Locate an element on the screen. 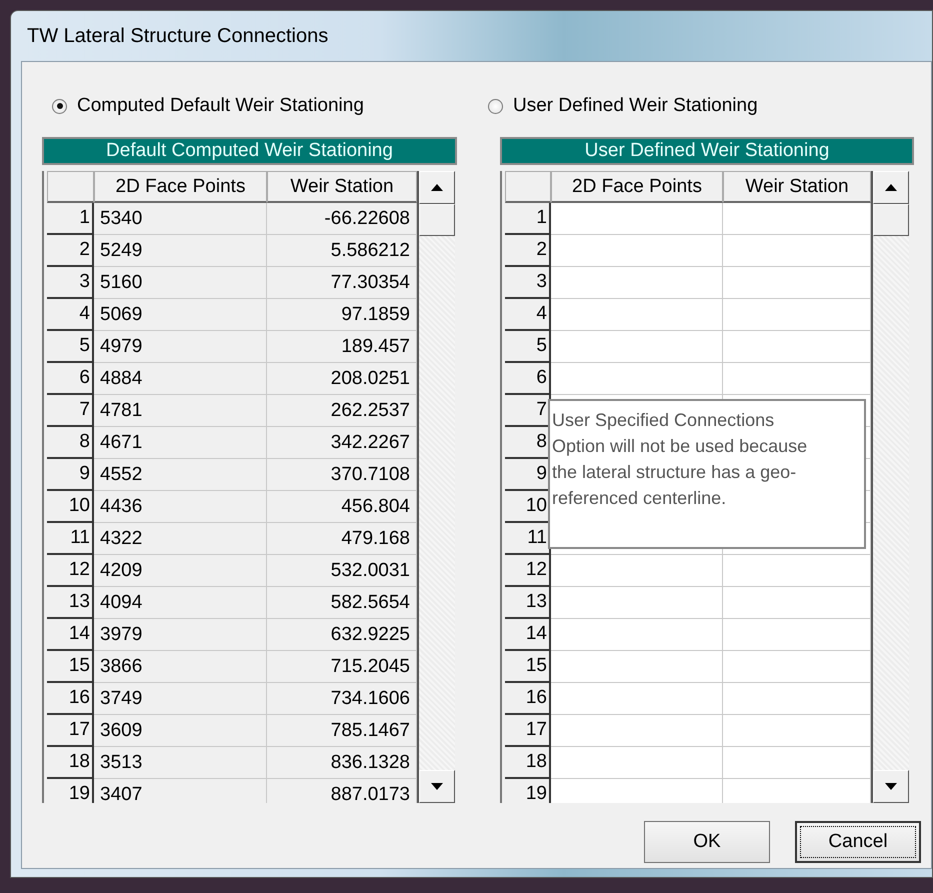 Image resolution: width=933 pixels, height=893 pixels. table-cell: 4436 is located at coordinates (180, 507).